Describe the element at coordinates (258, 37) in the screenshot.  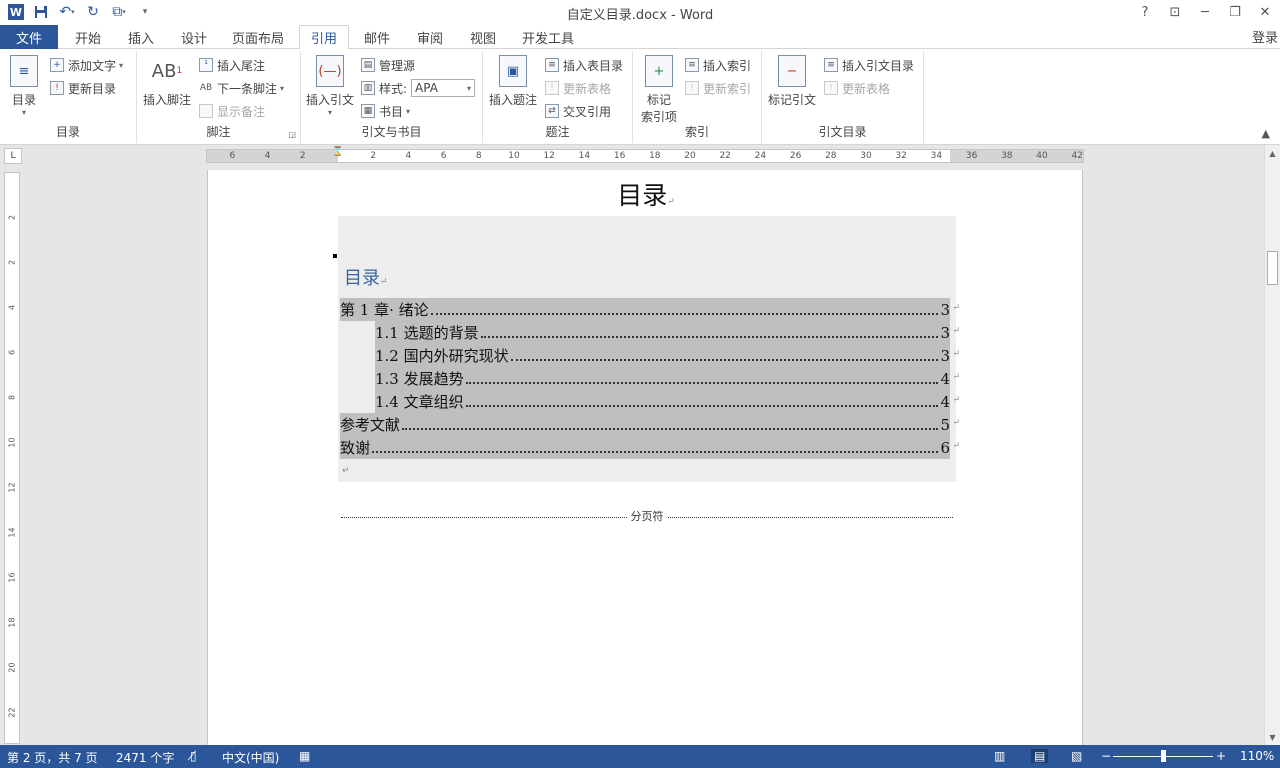
I see `tab-page-layout: 页面布局` at that location.